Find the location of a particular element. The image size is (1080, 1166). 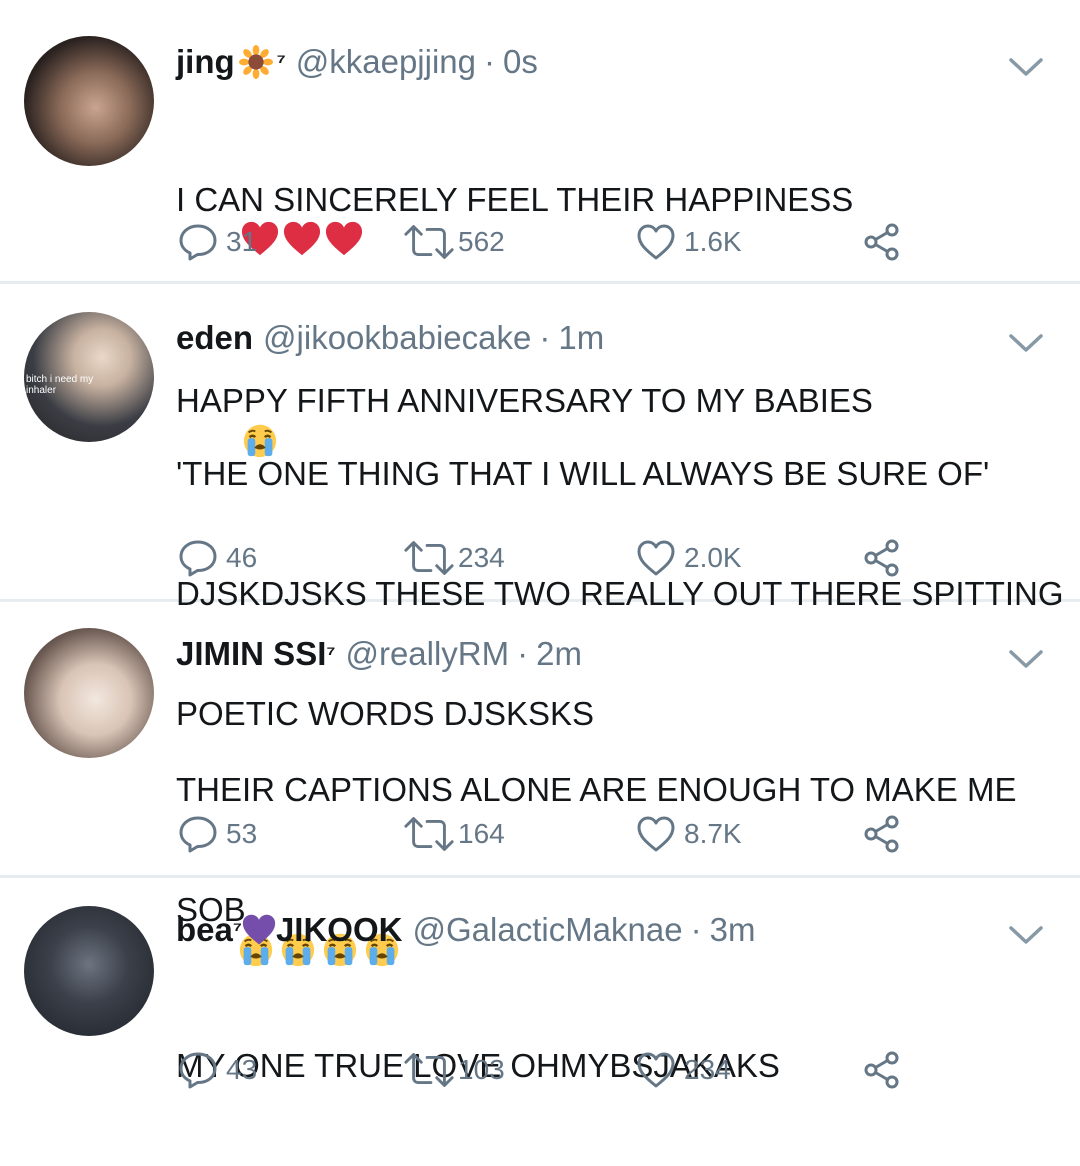

reply-button: 43 is located at coordinates (217, 1070).